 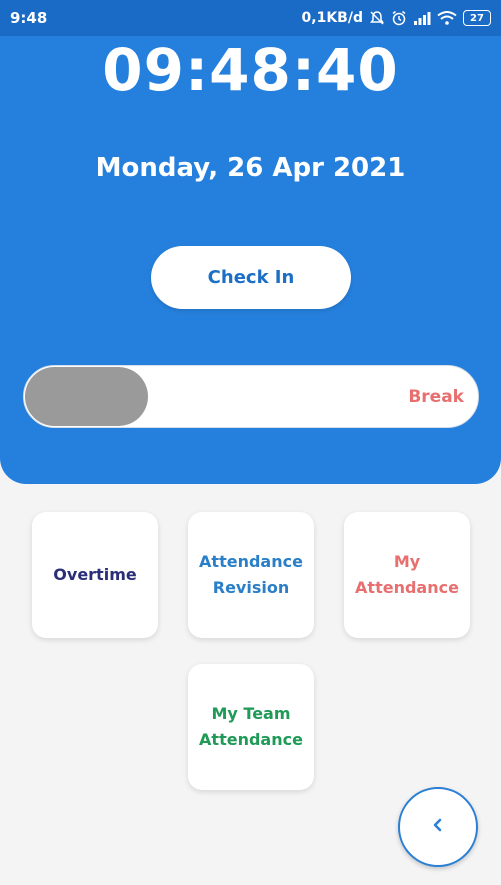 What do you see at coordinates (251, 396) in the screenshot?
I see `break-slider: Break` at bounding box center [251, 396].